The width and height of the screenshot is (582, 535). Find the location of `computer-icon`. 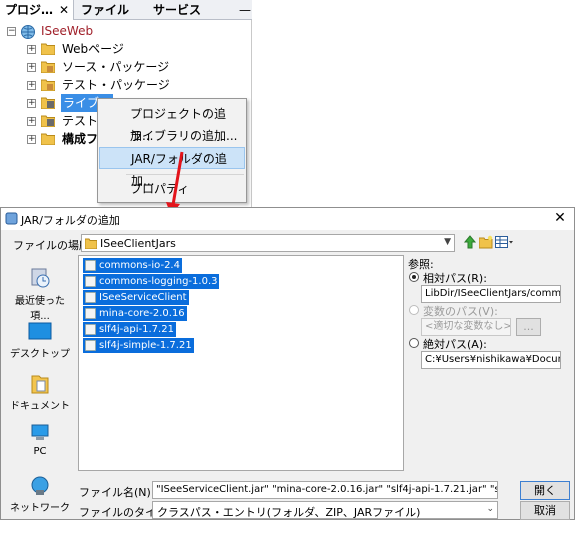

computer-icon is located at coordinates (40, 432).